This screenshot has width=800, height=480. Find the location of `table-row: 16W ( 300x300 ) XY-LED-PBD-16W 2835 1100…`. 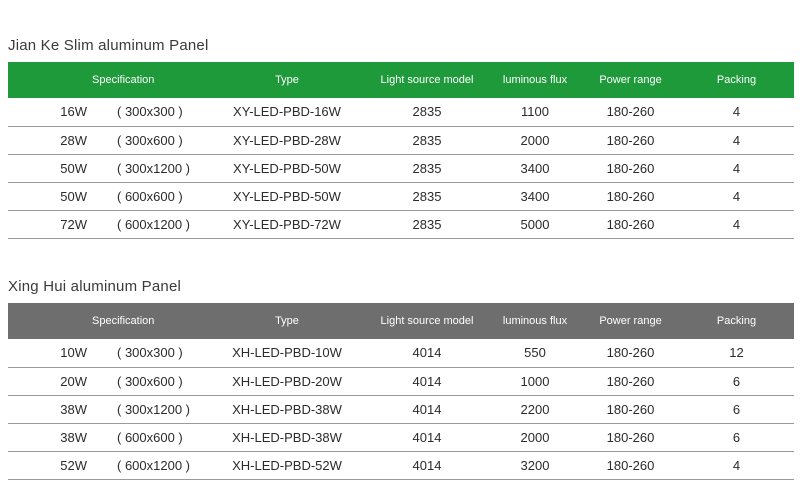

table-row: 16W ( 300x300 ) XY-LED-PBD-16W 2835 1100… is located at coordinates (401, 112).